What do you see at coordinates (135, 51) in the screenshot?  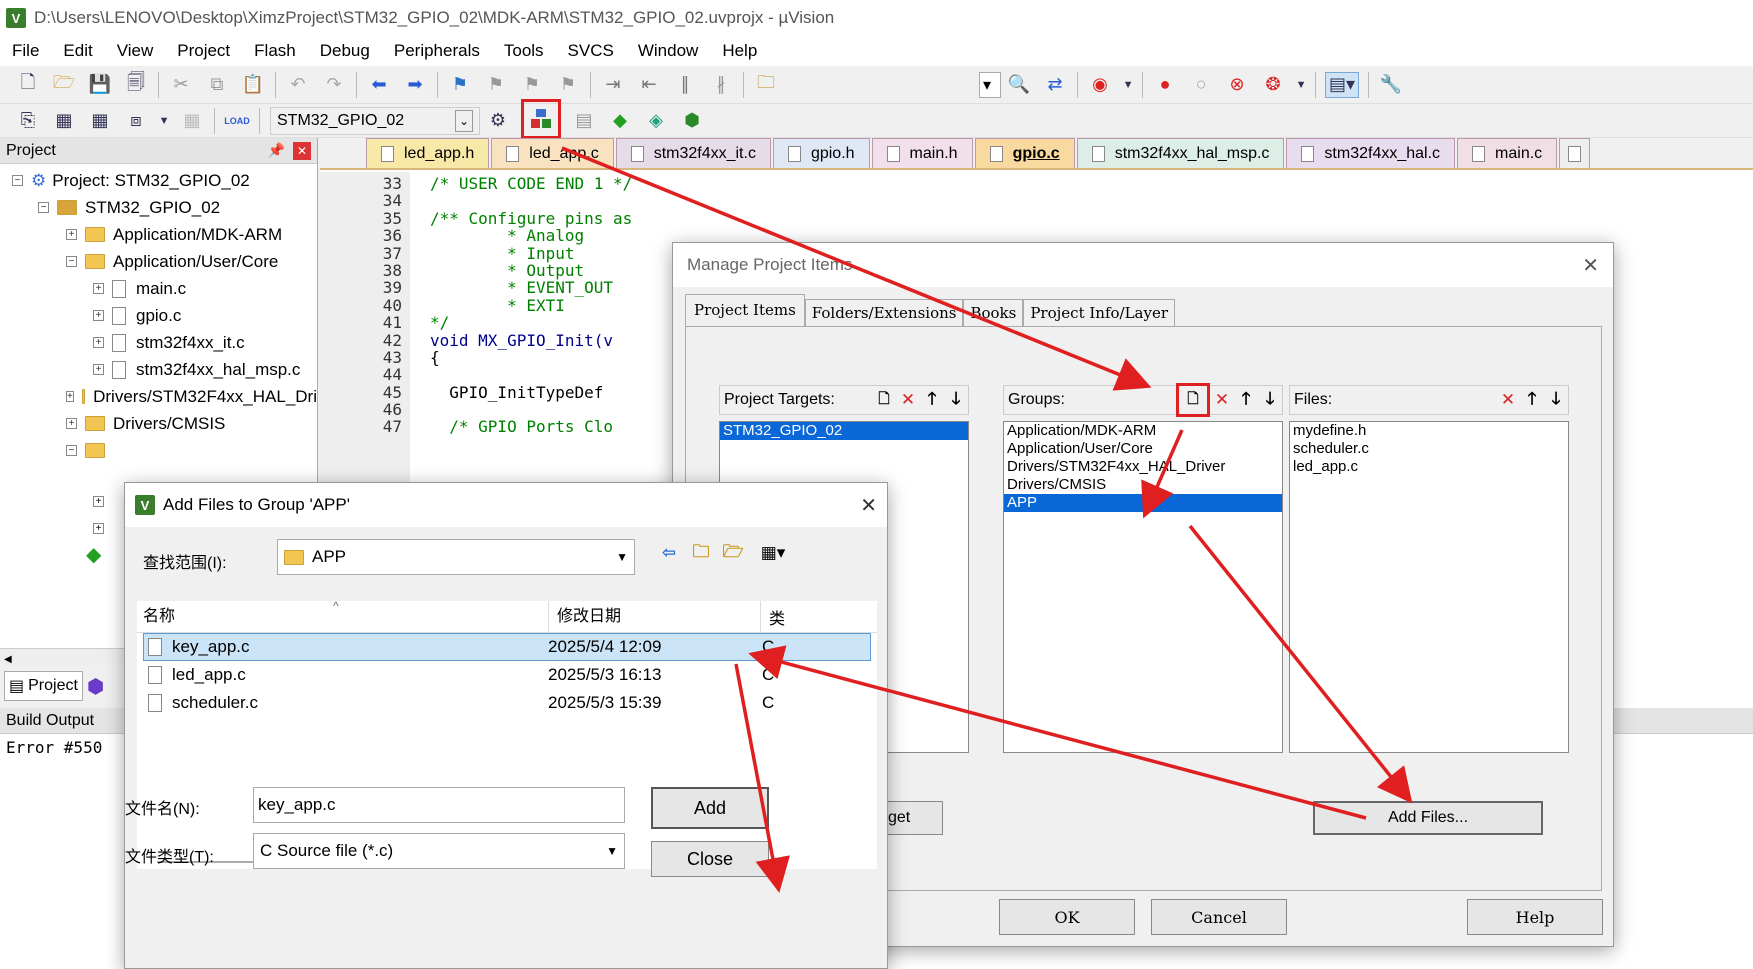 I see `menu-view: View` at bounding box center [135, 51].